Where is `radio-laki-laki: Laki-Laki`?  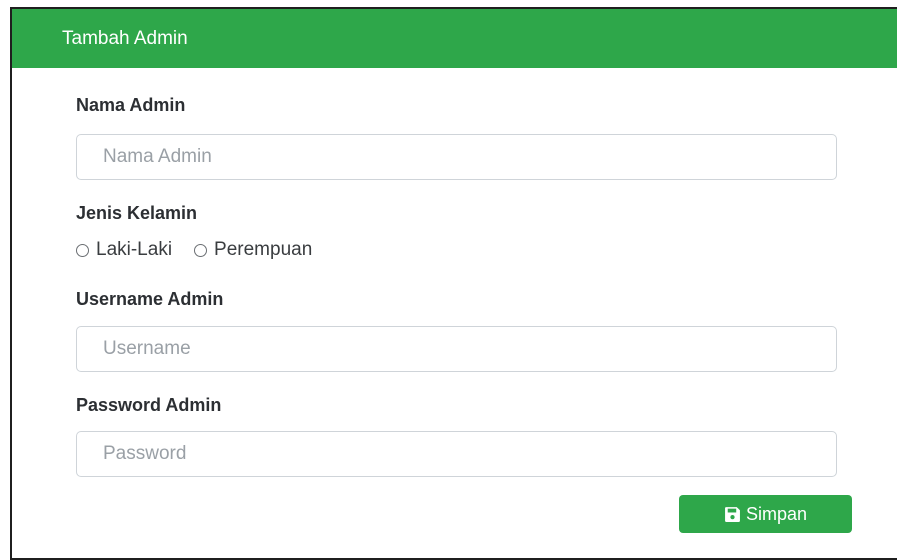
radio-laki-laki: Laki-Laki is located at coordinates (124, 250).